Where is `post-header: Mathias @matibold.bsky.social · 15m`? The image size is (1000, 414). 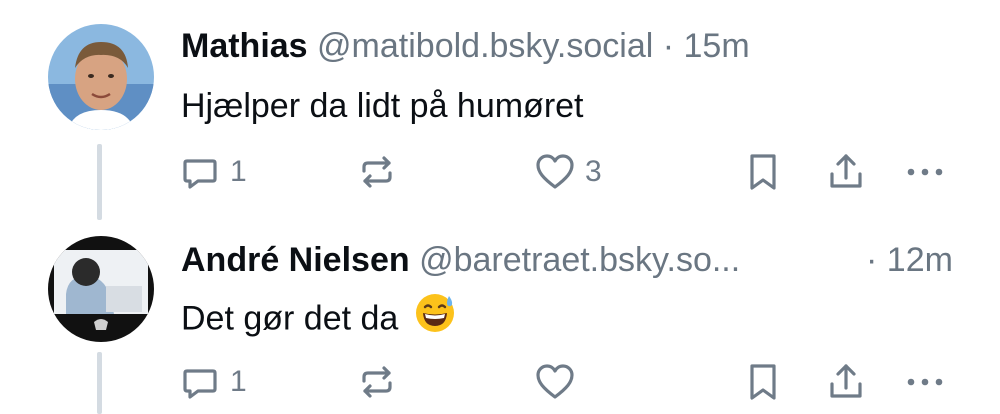 post-header: Mathias @matibold.bsky.social · 15m is located at coordinates (465, 46).